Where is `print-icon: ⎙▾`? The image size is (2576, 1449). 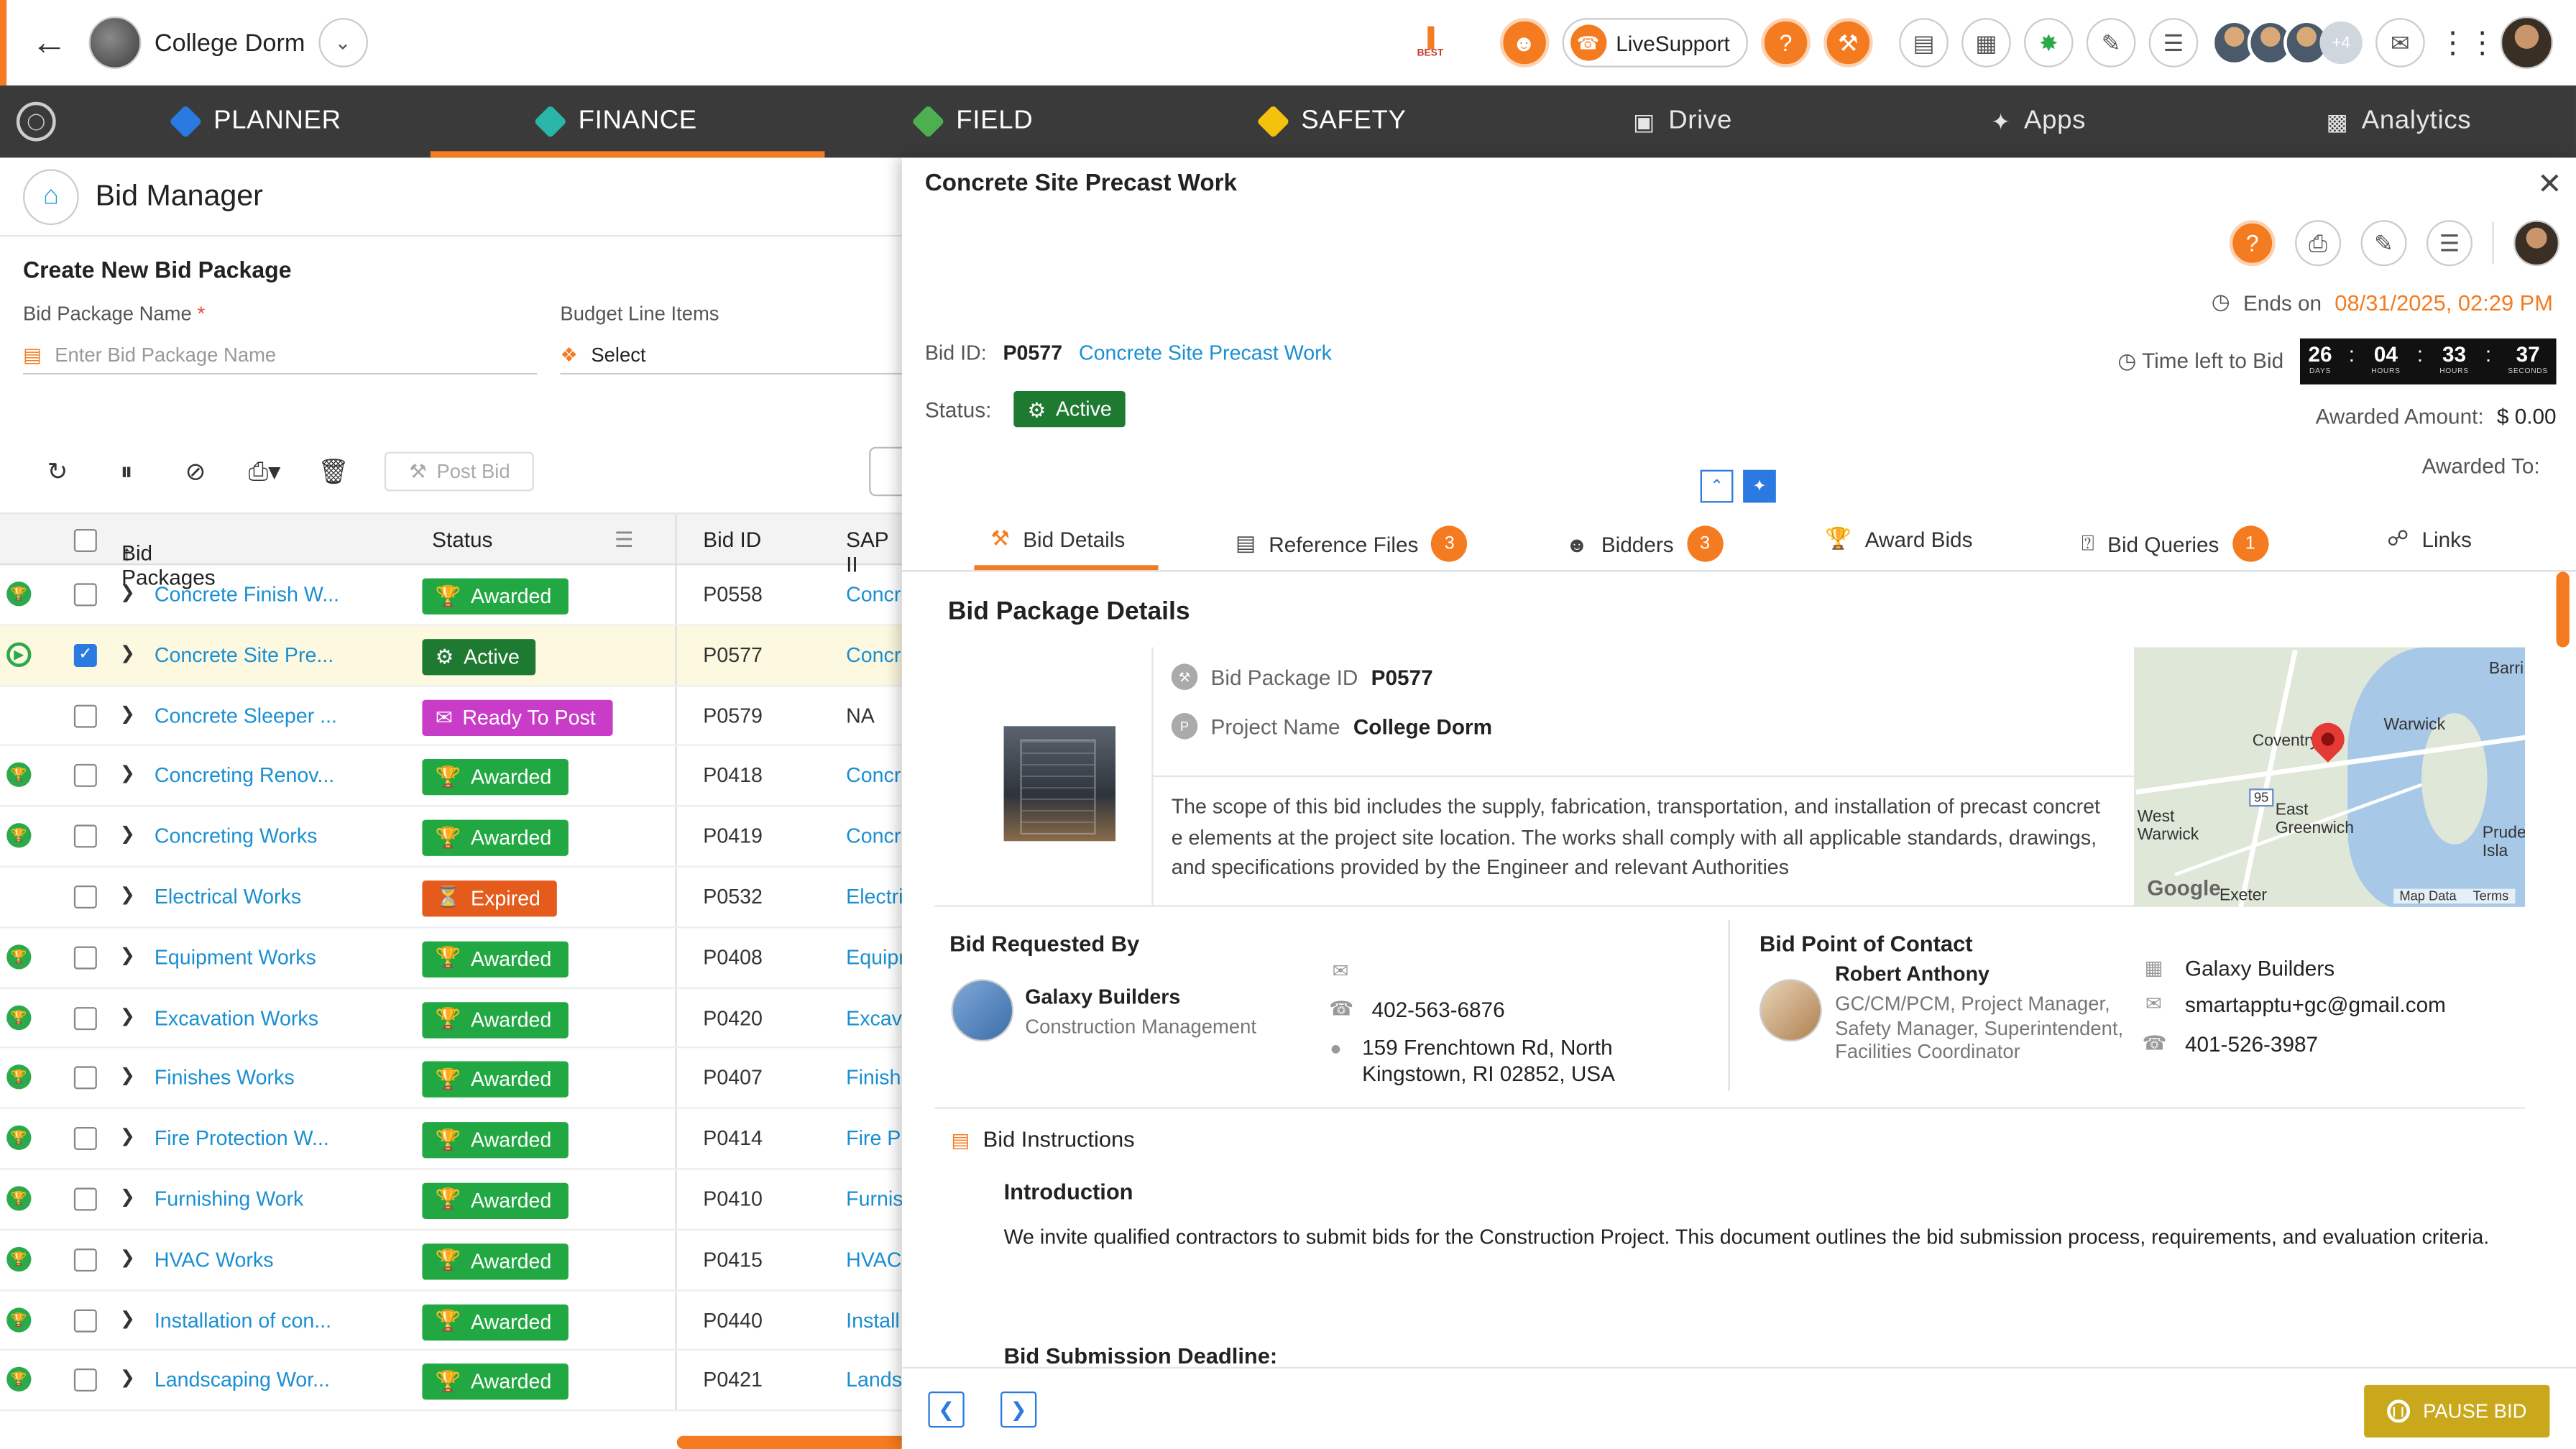
print-icon: ⎙▾ is located at coordinates (265, 472).